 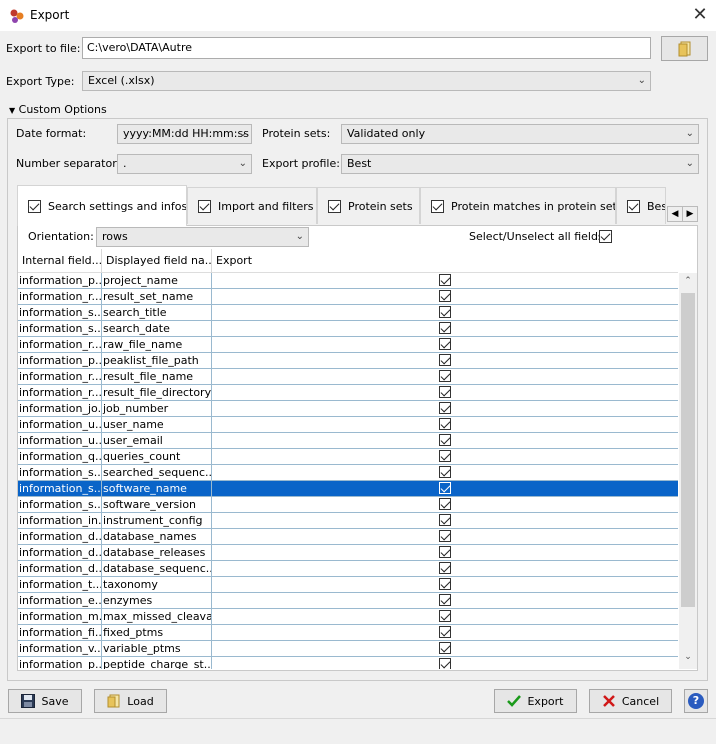 What do you see at coordinates (366, 48) in the screenshot?
I see `export-file-input: C:\vero\DATA\Autre` at bounding box center [366, 48].